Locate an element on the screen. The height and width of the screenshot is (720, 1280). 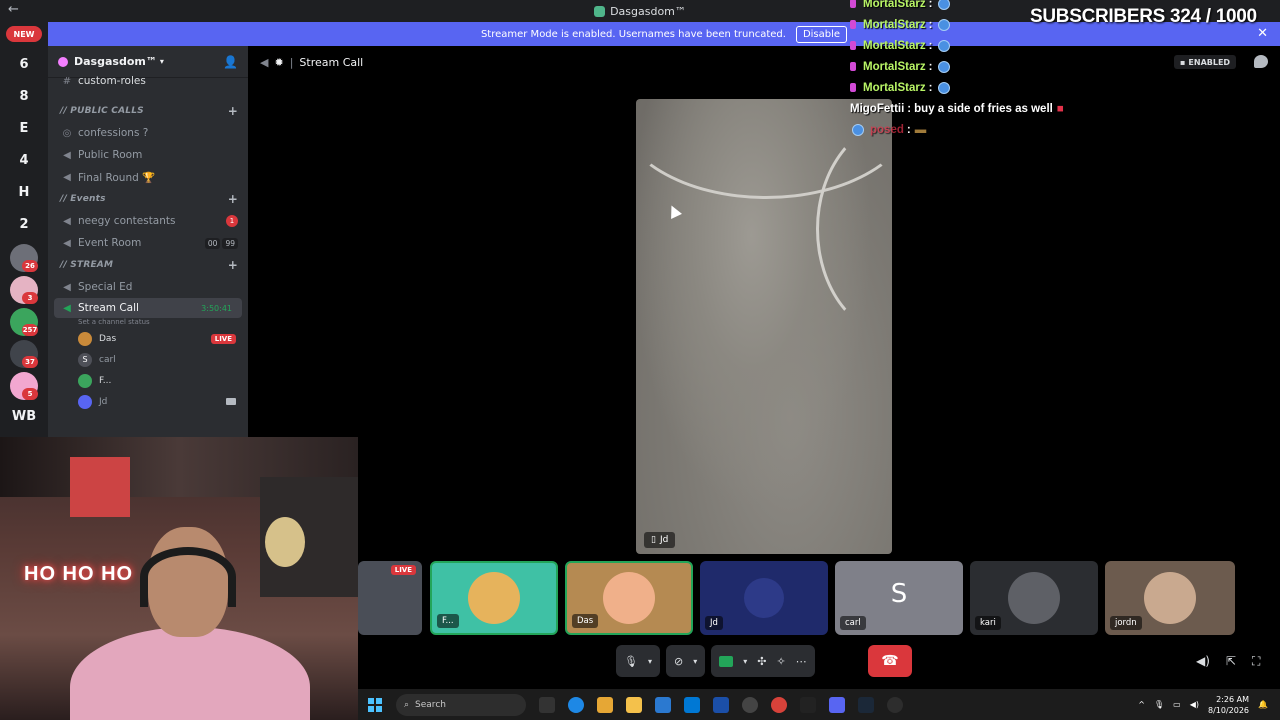
category-label: // Events is located at coordinates (83, 199).